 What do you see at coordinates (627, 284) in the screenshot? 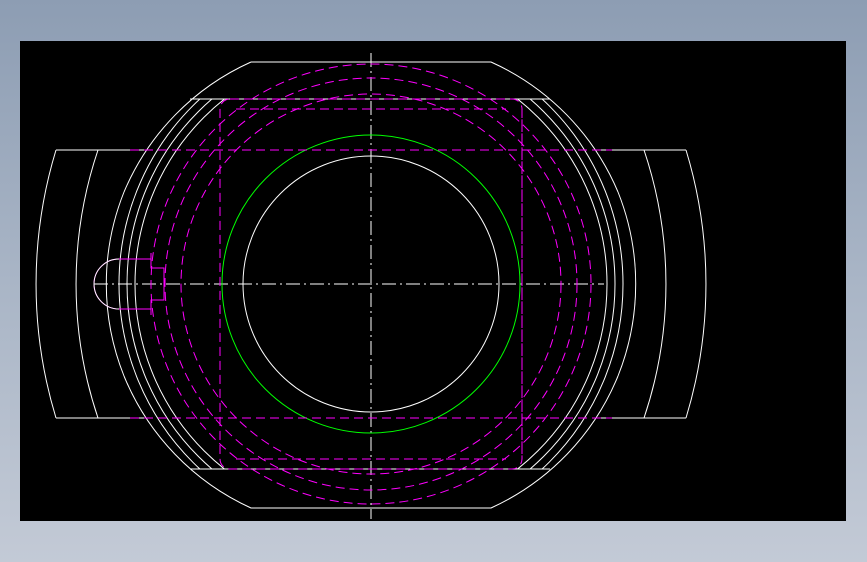
I see `ball-body-outline-right` at bounding box center [627, 284].